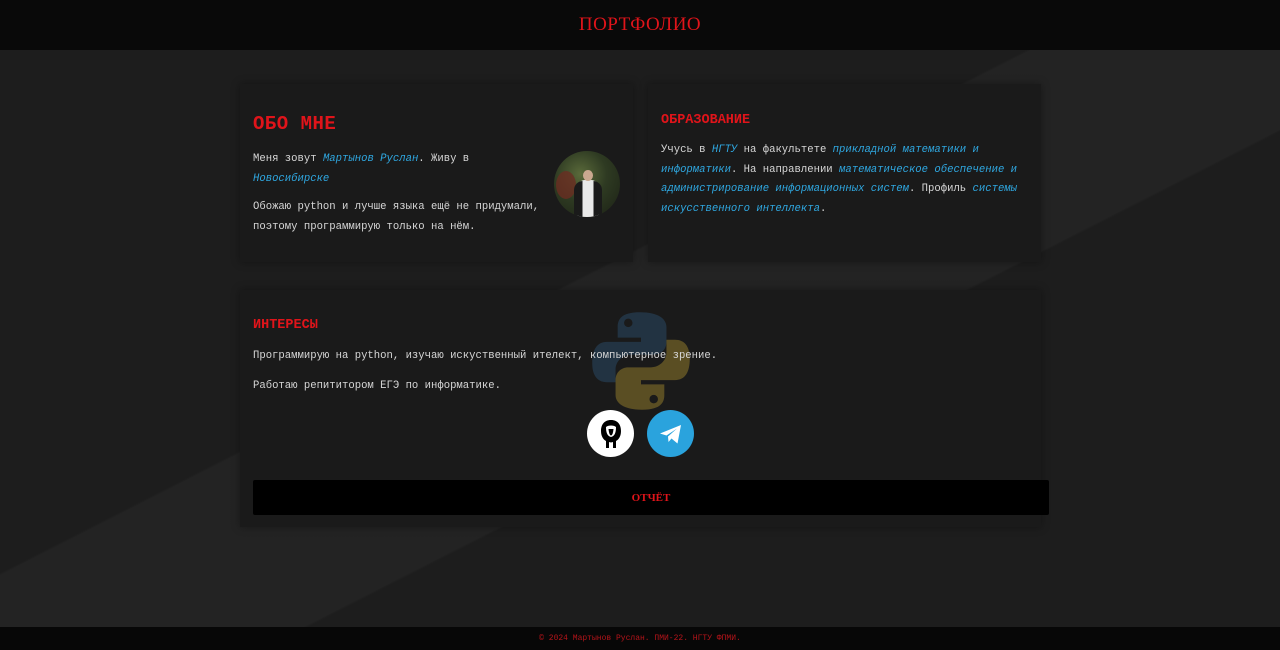 The image size is (1280, 650). I want to click on author-name-link: Мартынов Руслан, so click(370, 159).